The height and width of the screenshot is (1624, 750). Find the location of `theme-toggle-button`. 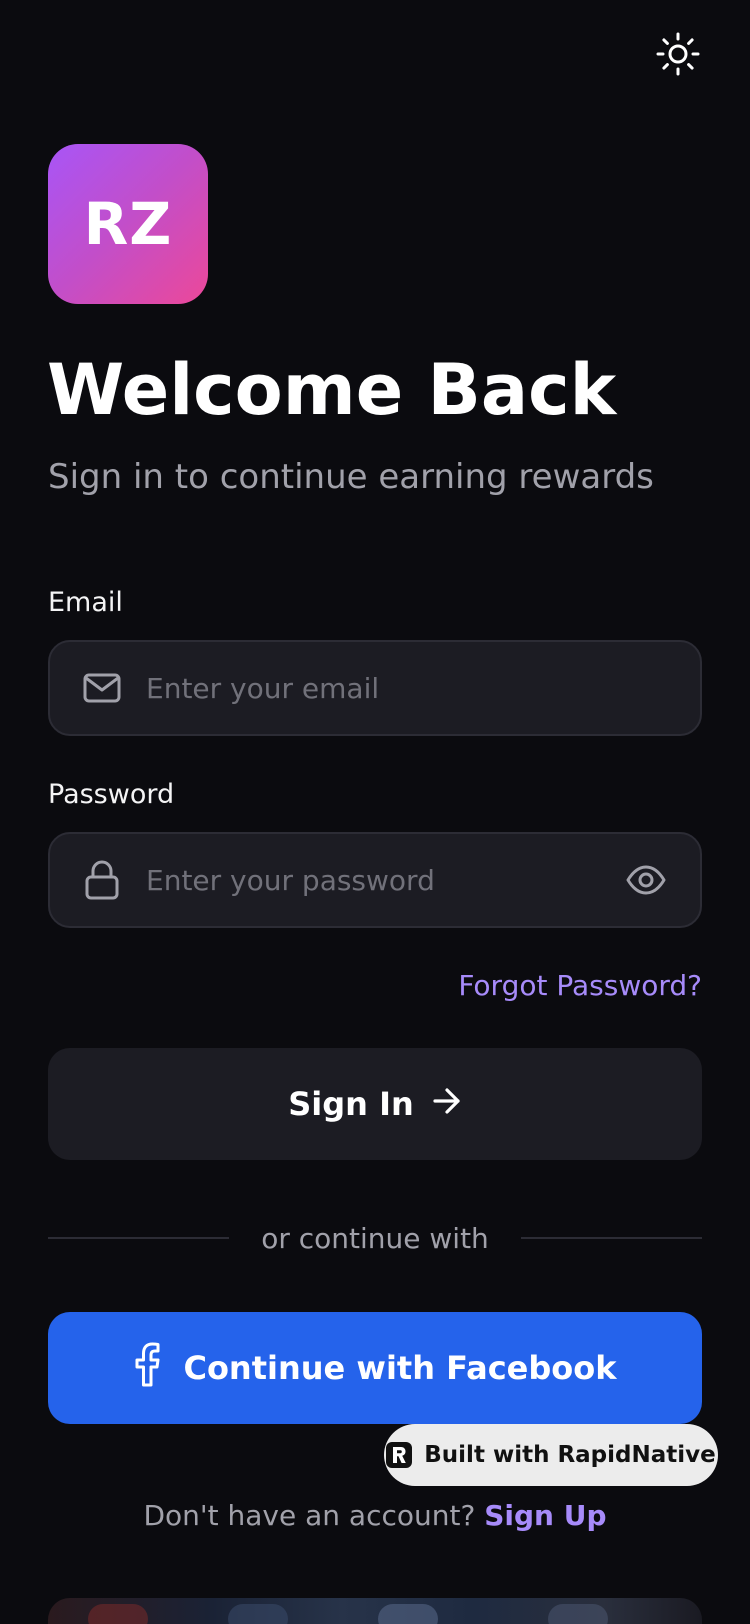

theme-toggle-button is located at coordinates (678, 56).